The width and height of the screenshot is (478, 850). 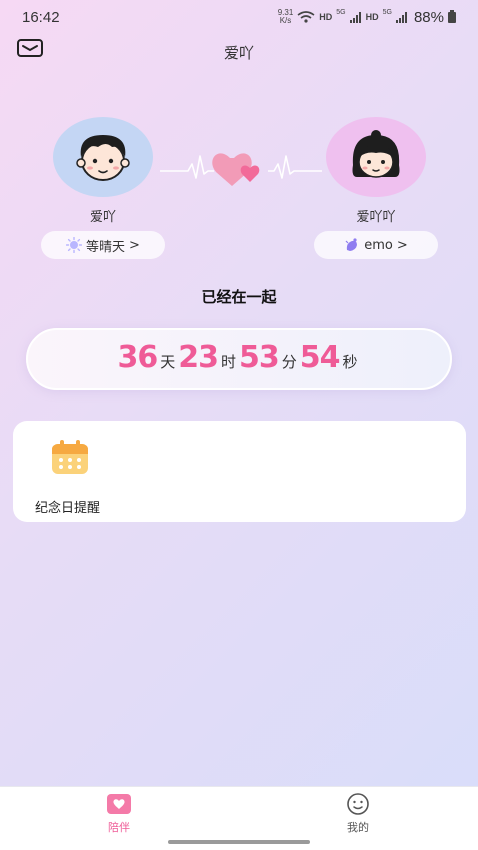 What do you see at coordinates (239, 471) in the screenshot?
I see `feature-card: 纪念日提醒` at bounding box center [239, 471].